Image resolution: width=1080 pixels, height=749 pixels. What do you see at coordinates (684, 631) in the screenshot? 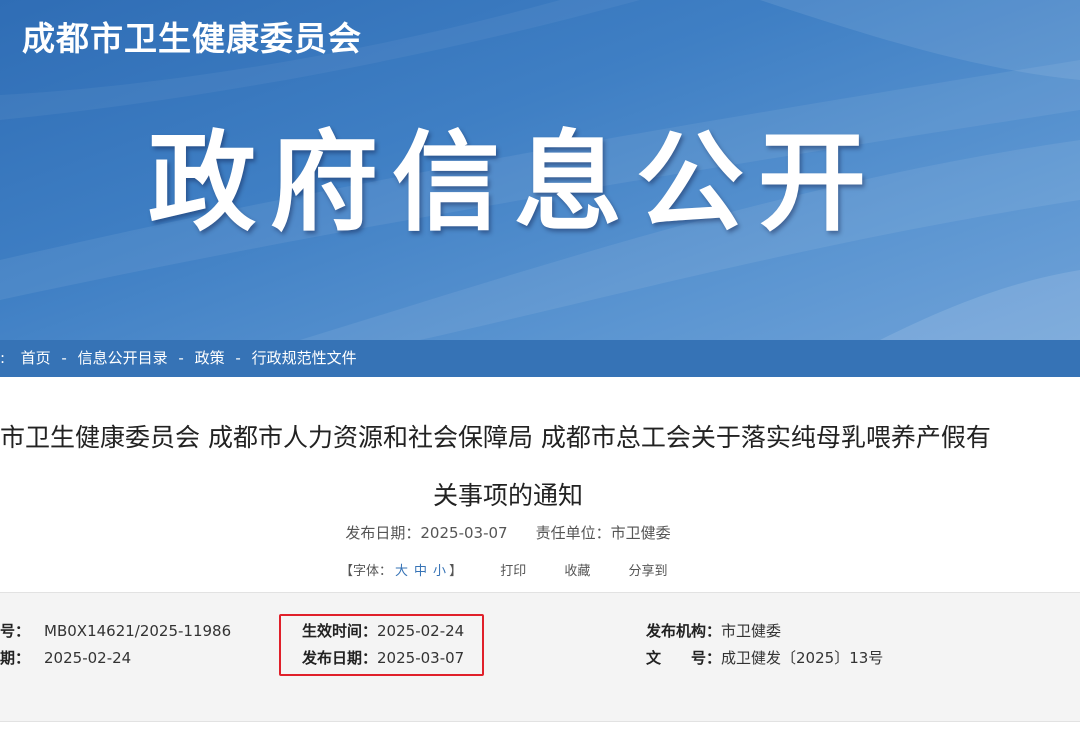
I see `issuing-organization-label: 发布机构：` at bounding box center [684, 631].